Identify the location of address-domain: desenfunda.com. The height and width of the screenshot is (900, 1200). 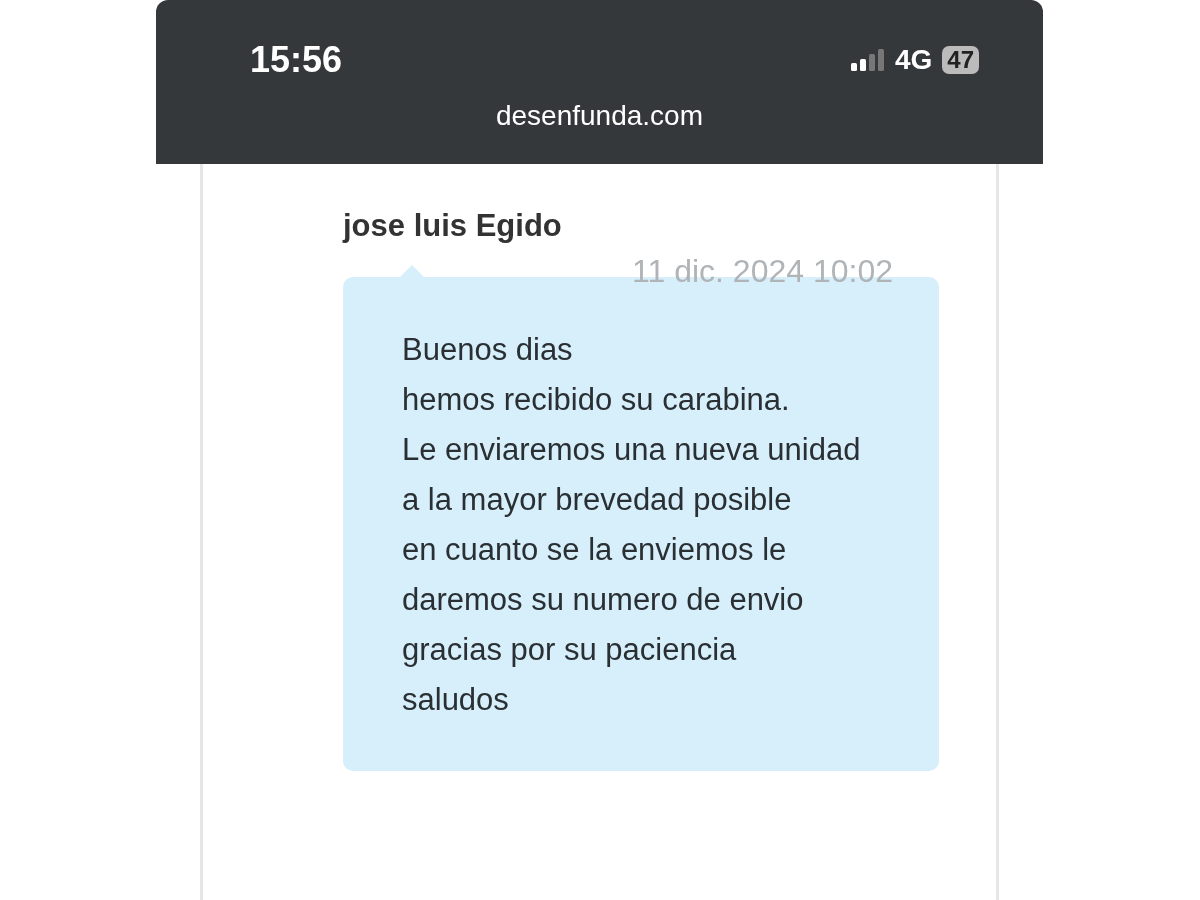
(599, 116).